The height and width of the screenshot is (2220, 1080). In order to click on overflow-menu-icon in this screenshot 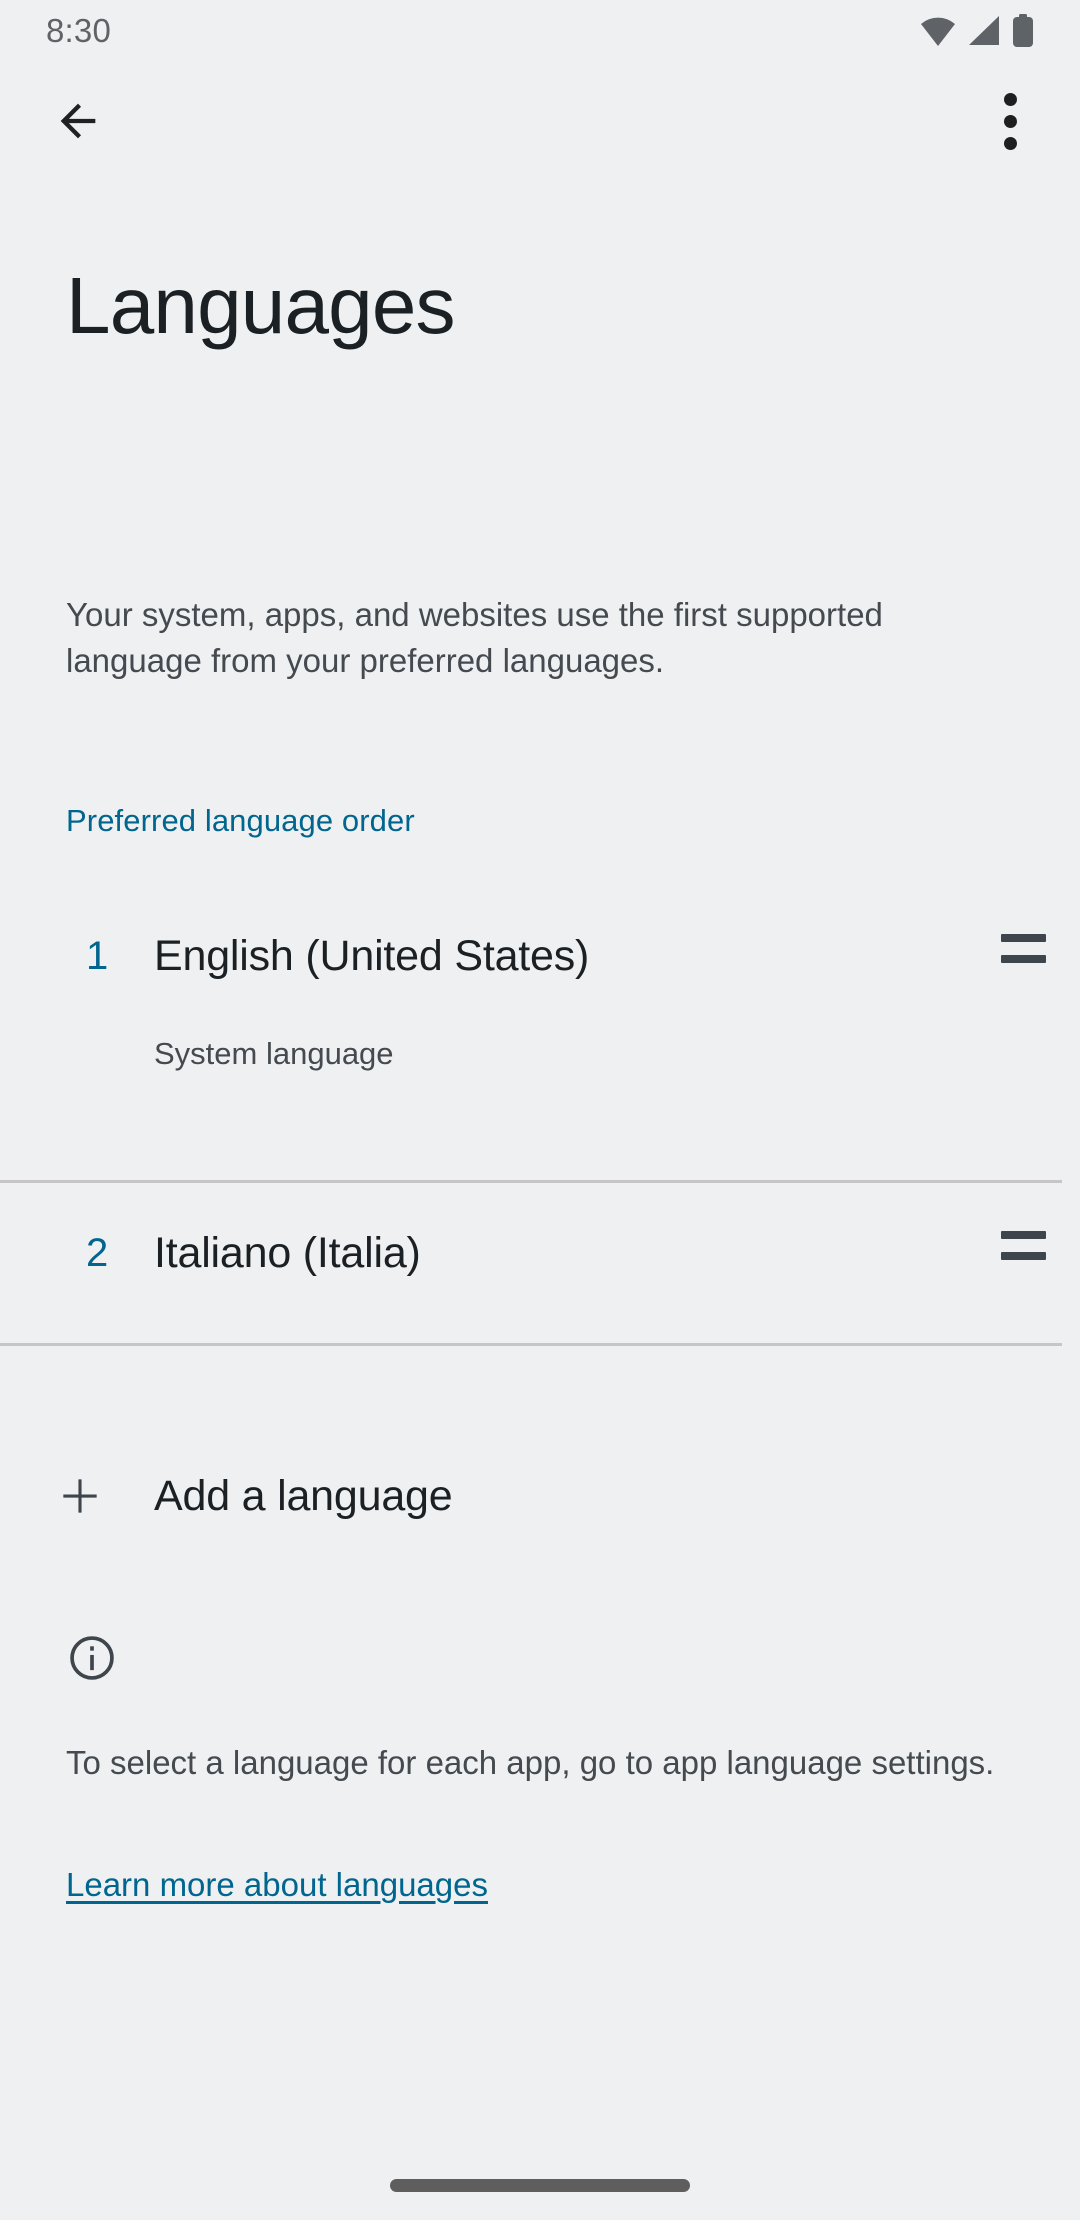, I will do `click(1010, 121)`.